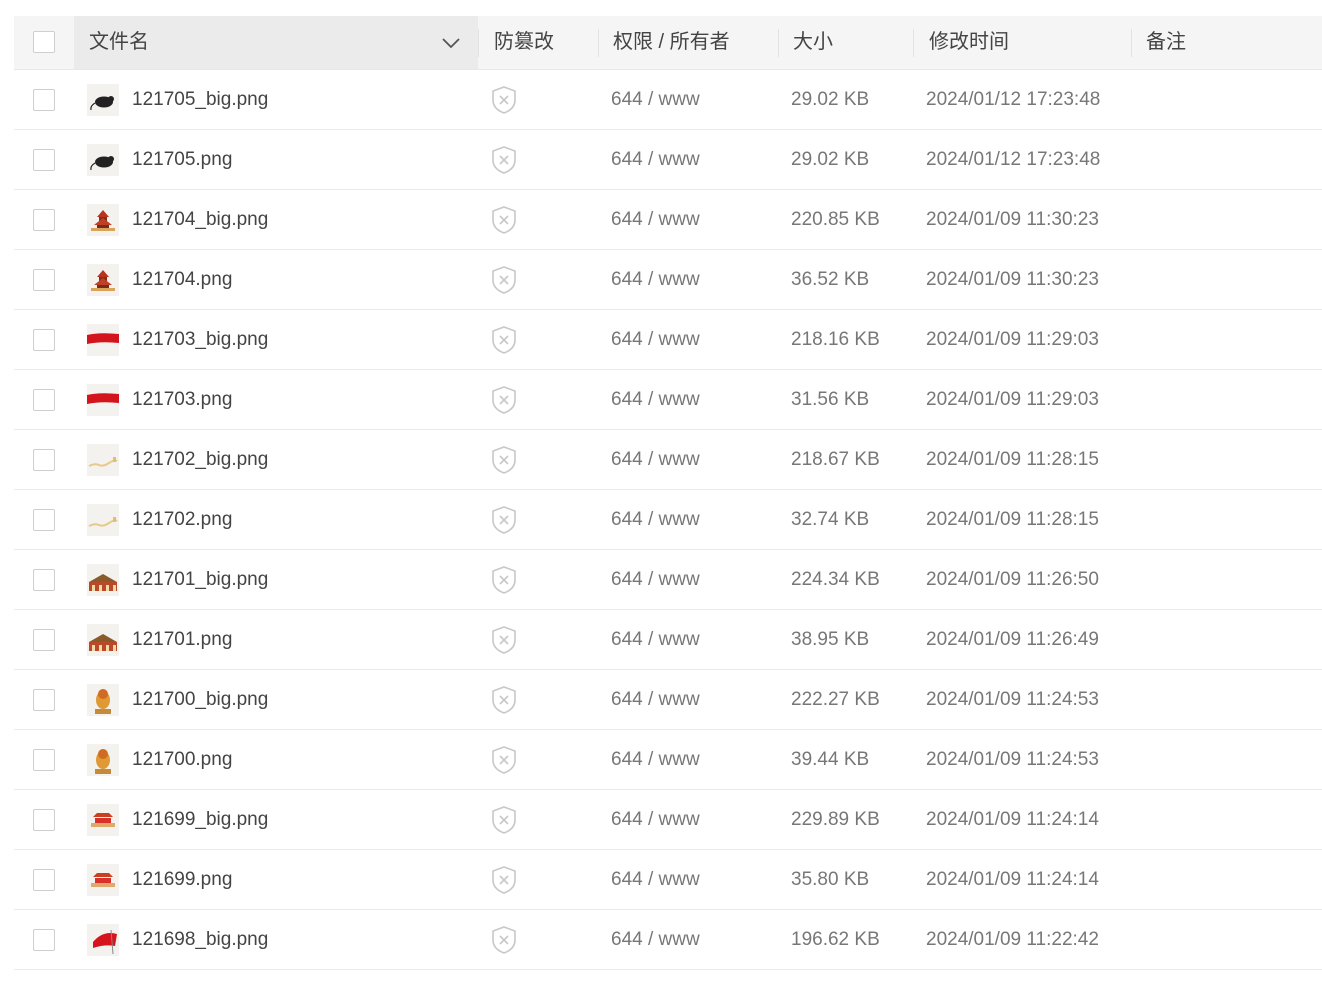 This screenshot has height=986, width=1322. I want to click on file-name: 121703.png, so click(182, 399).